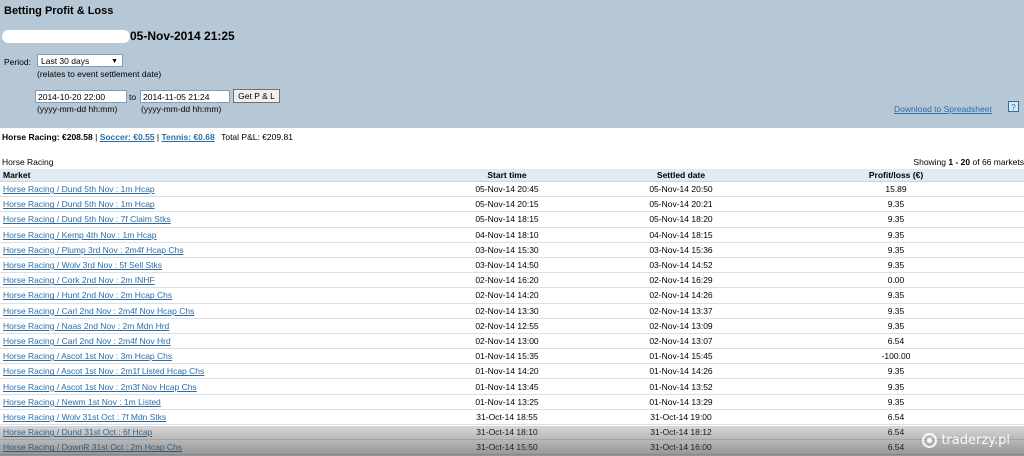 This screenshot has width=1024, height=456. Describe the element at coordinates (507, 311) in the screenshot. I see `start-time-cell: 02-Nov-14 13:30` at that location.